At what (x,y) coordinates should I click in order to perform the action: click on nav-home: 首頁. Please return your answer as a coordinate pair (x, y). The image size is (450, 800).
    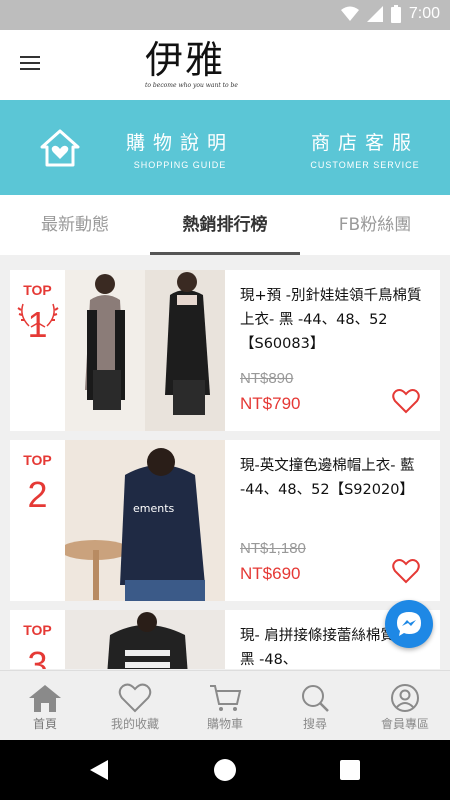
    Looking at the image, I should click on (45, 705).